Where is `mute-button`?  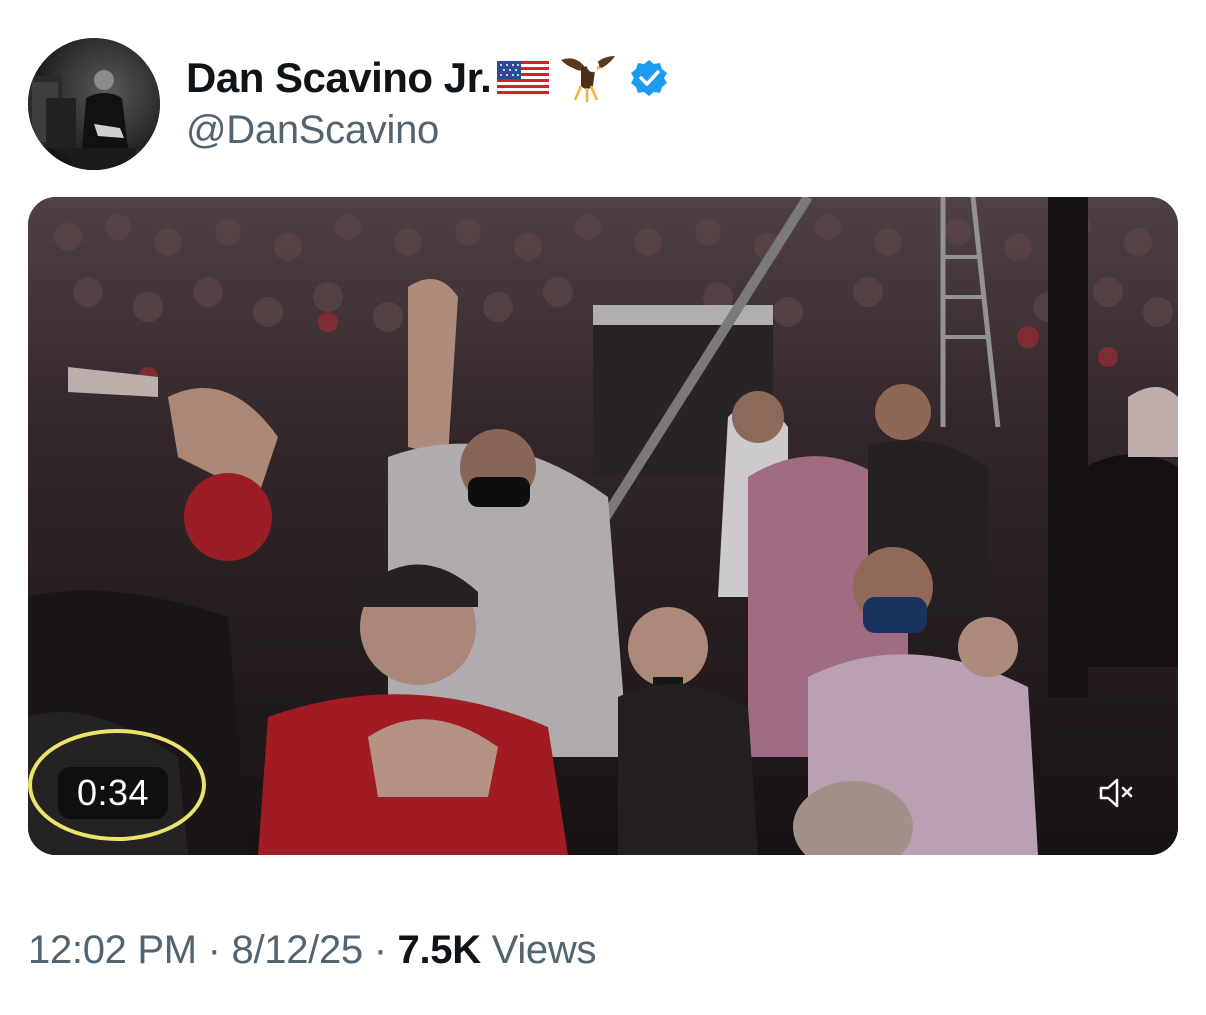
mute-button is located at coordinates (1117, 793).